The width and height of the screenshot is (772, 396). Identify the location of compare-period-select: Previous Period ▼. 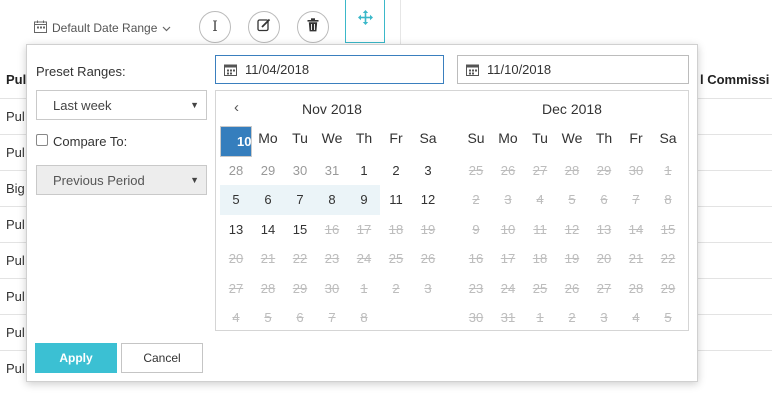
(121, 180).